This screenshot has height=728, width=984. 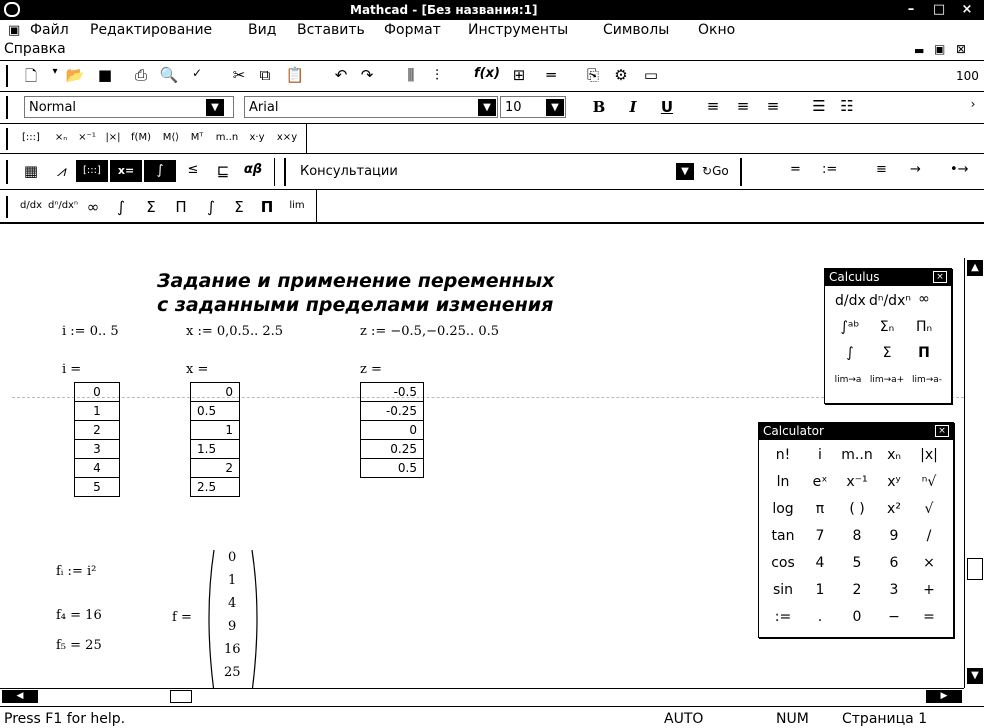 I want to click on resources-icon: ⚙, so click(x=621, y=75).